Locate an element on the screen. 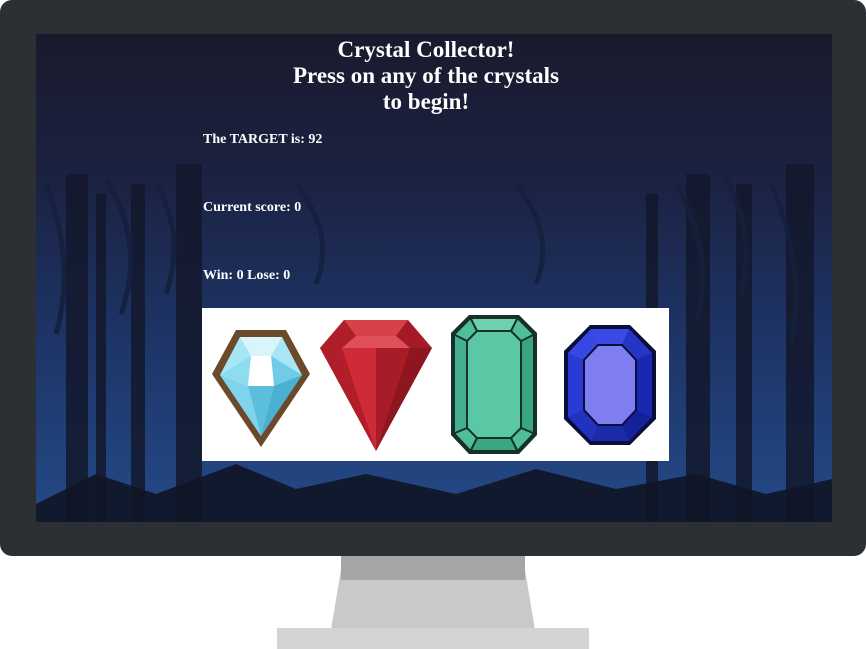  target-display: The TARGET is: 92 is located at coordinates (262, 140).